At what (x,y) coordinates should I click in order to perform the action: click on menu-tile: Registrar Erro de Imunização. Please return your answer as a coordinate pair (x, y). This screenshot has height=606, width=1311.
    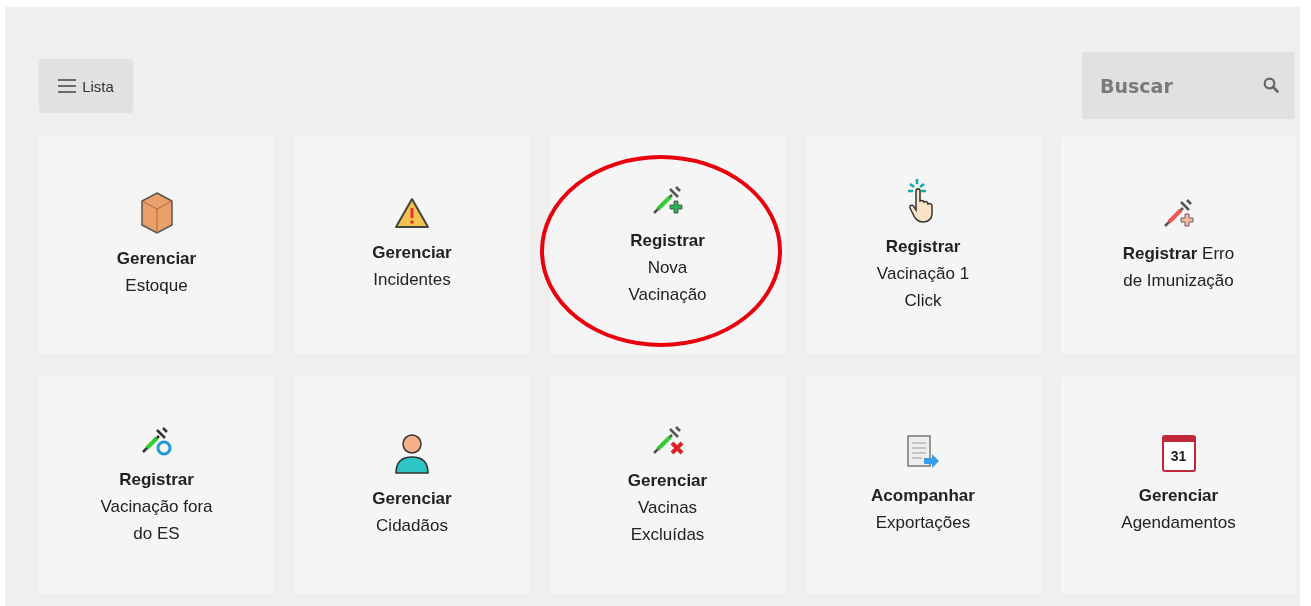
    Looking at the image, I should click on (1178, 245).